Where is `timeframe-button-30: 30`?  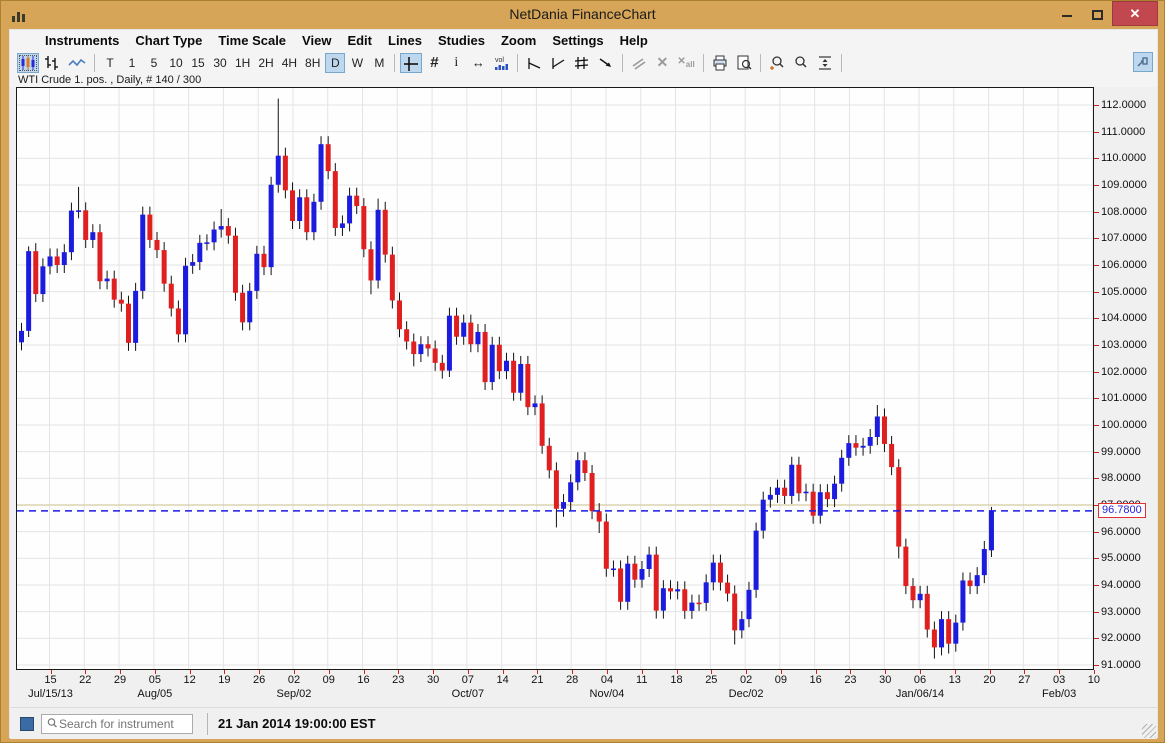
timeframe-button-30: 30 is located at coordinates (220, 63).